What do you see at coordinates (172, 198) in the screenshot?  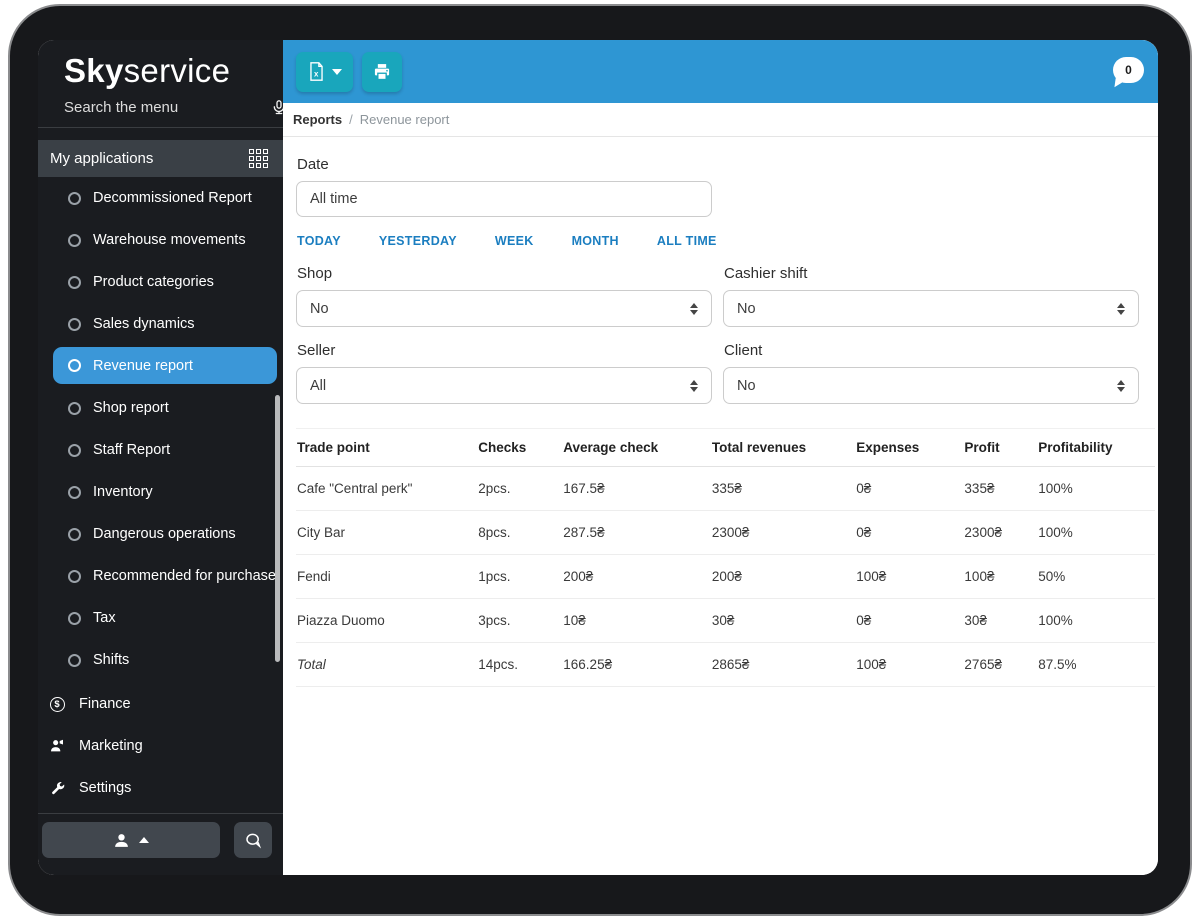 I see `sidebar-menu-item-label: Decommissioned Report` at bounding box center [172, 198].